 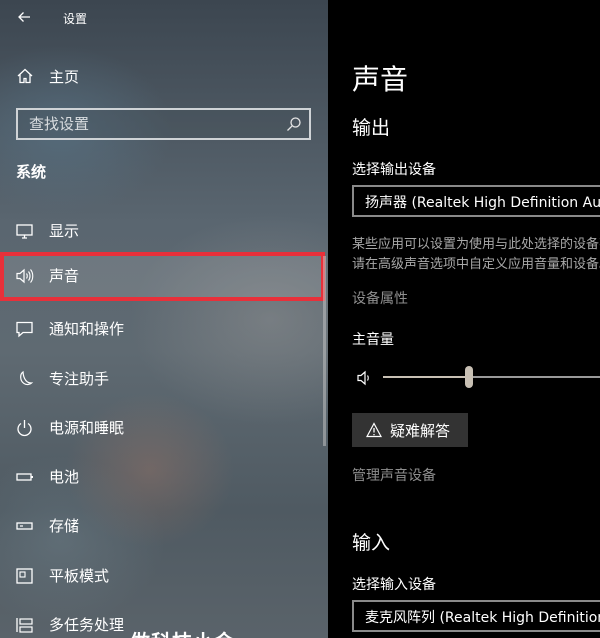 I want to click on output-description-line: 请在高级声音选项中自定义应用音量和设备。, so click(x=476, y=264).